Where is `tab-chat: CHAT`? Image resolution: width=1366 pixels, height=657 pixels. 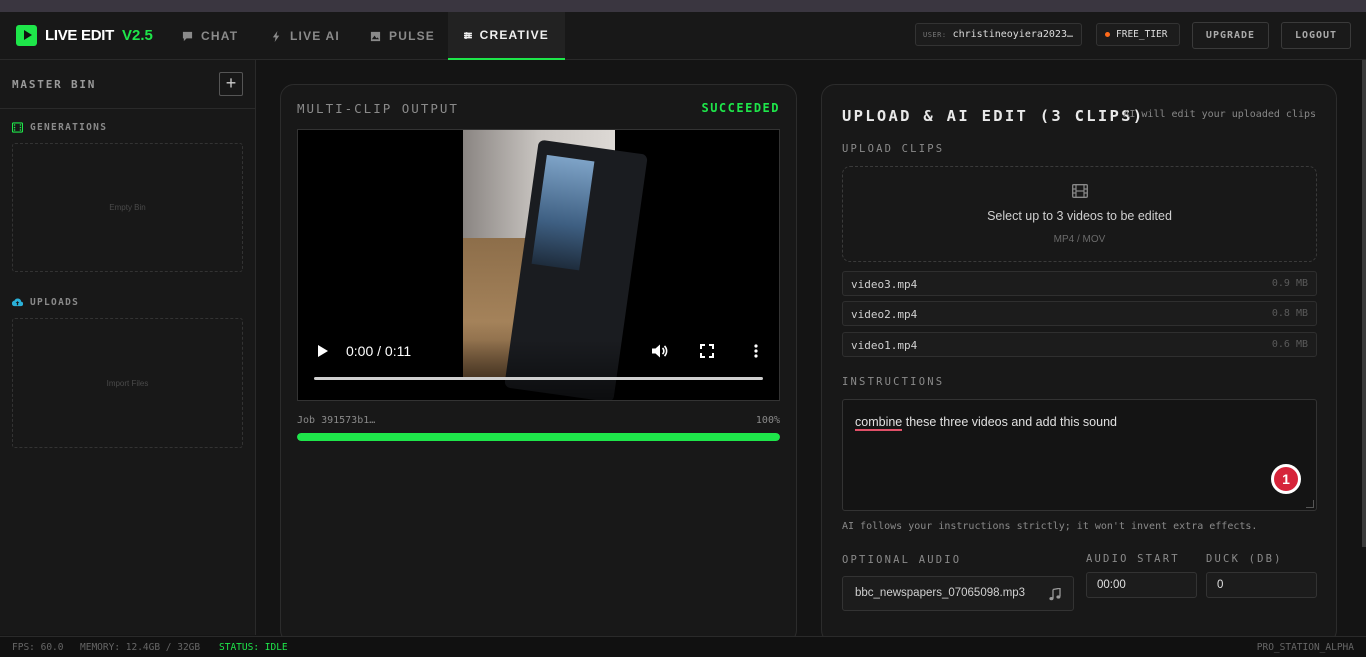
tab-chat: CHAT is located at coordinates (210, 36).